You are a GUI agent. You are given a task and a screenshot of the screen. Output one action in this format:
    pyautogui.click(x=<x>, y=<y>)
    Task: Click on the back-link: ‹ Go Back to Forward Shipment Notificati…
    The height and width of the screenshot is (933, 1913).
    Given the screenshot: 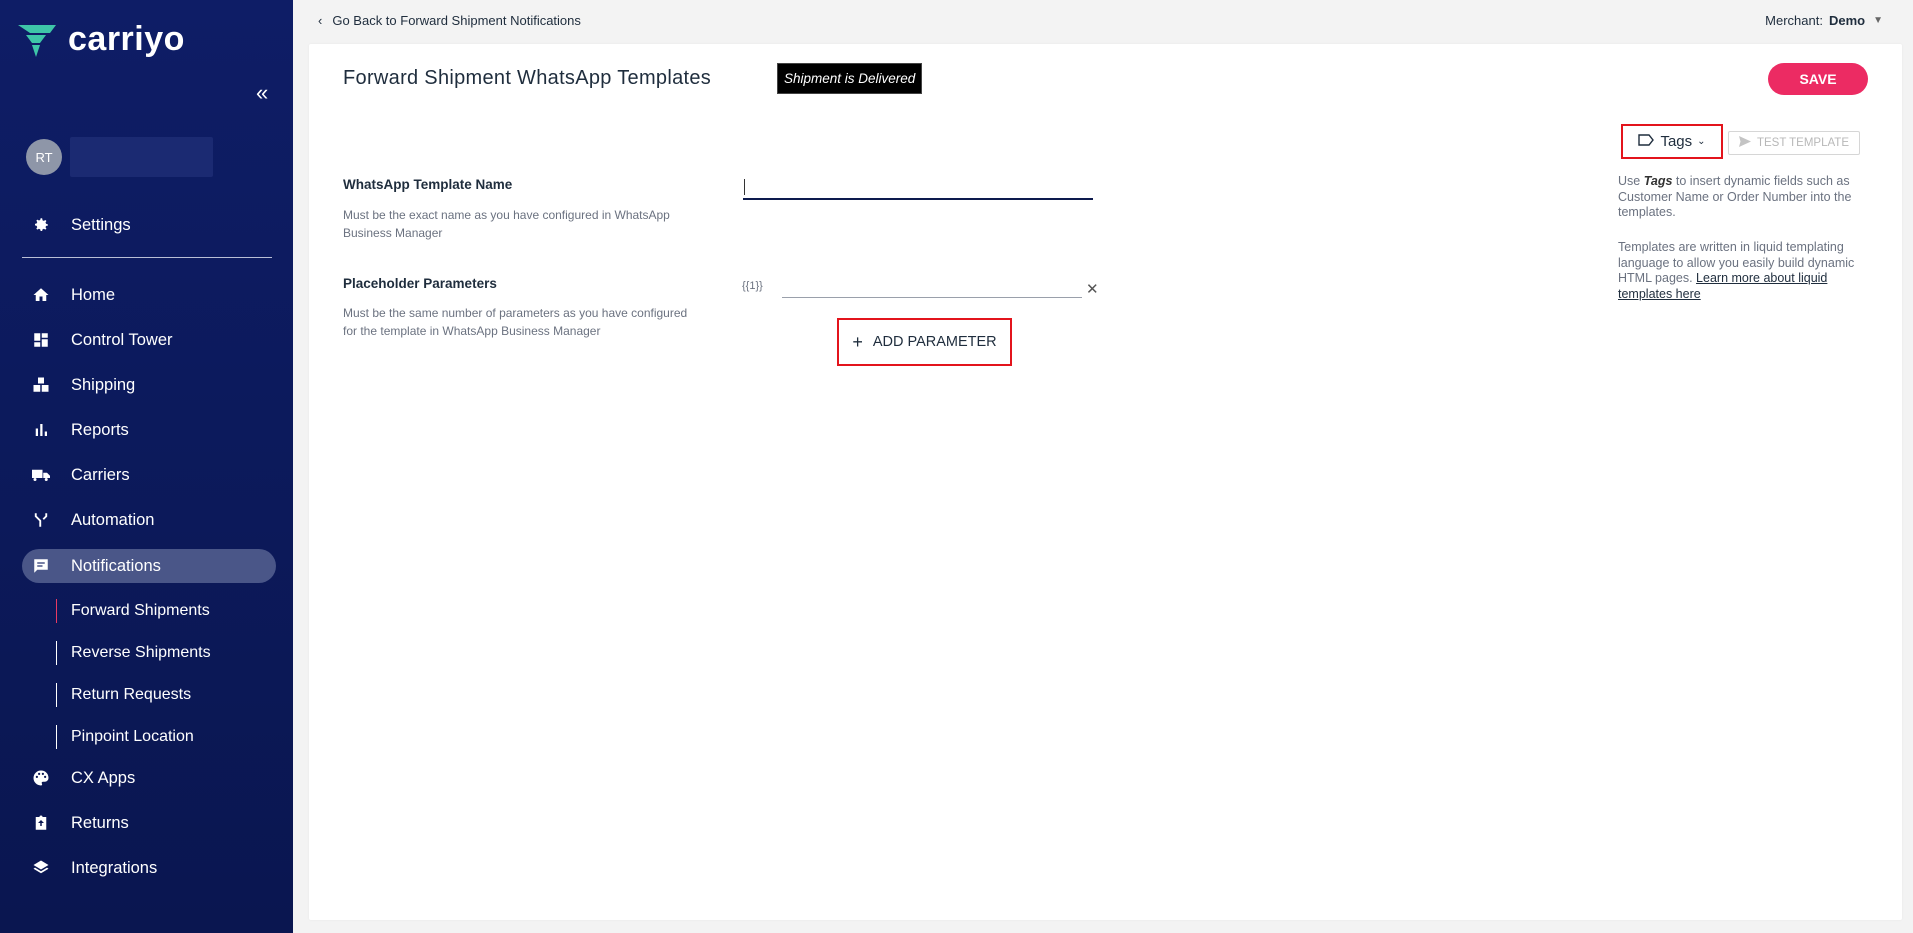 What is the action you would take?
    pyautogui.click(x=449, y=20)
    